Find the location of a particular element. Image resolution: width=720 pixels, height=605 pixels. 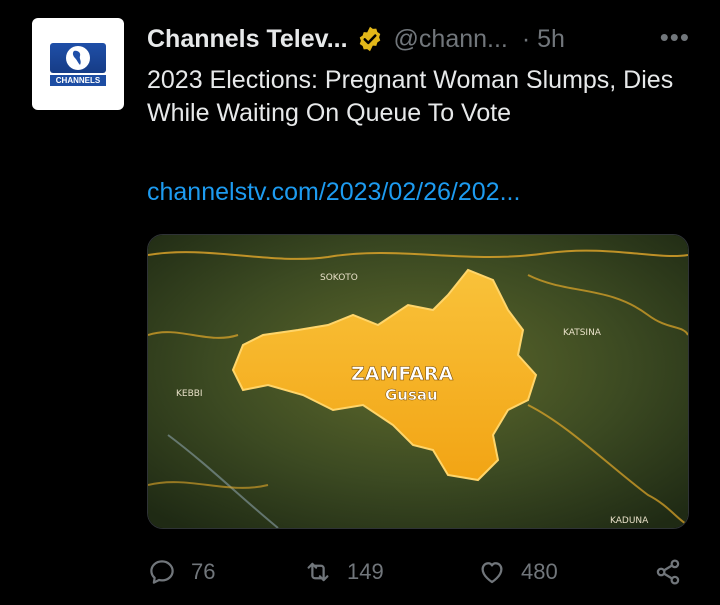

map-label-kebbi: KEBBI is located at coordinates (189, 394).